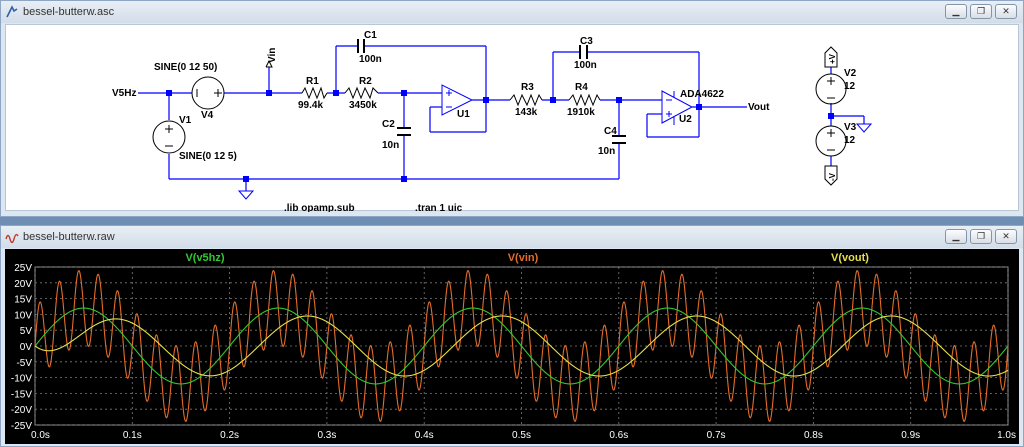  Describe the element at coordinates (831, 89) in the screenshot. I see `v2-source-symbol` at that location.